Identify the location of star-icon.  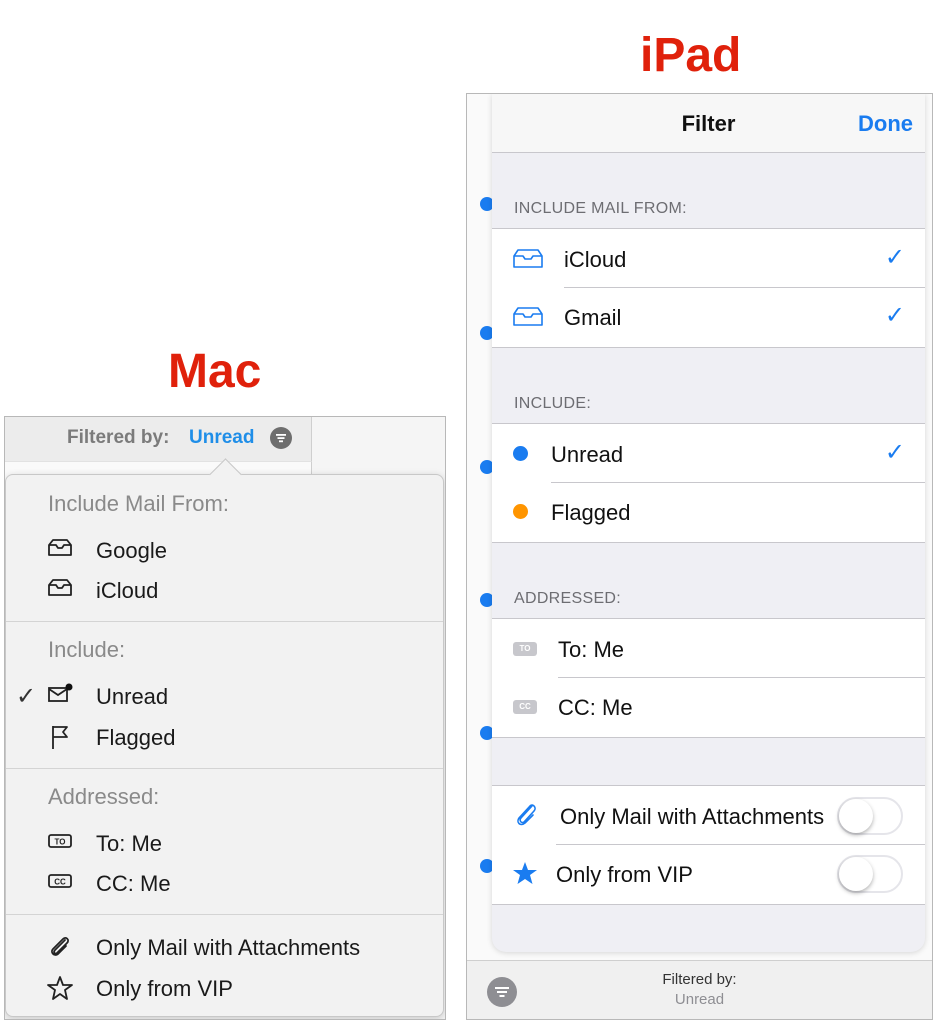
(525, 875).